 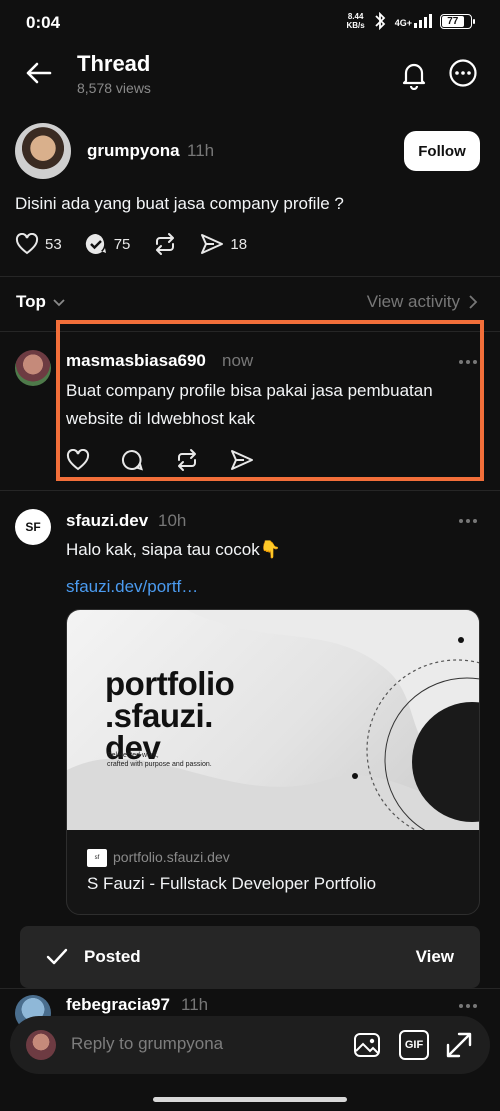 What do you see at coordinates (459, 1045) in the screenshot?
I see `expand-icon` at bounding box center [459, 1045].